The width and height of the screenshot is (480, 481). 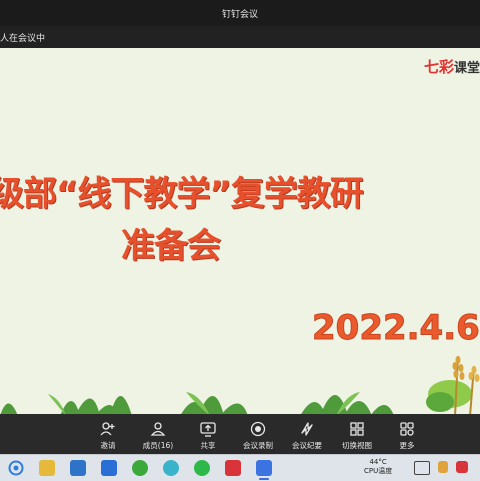 What do you see at coordinates (140, 468) in the screenshot?
I see `green-app-icon` at bounding box center [140, 468].